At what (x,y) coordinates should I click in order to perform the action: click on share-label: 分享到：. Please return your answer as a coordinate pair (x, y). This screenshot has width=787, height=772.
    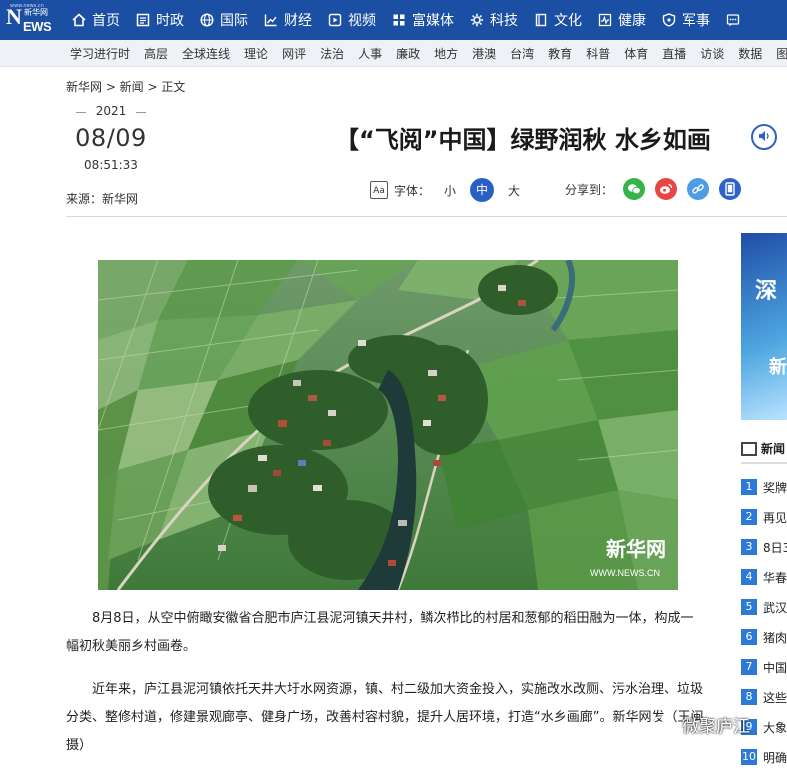
    Looking at the image, I should click on (589, 189).